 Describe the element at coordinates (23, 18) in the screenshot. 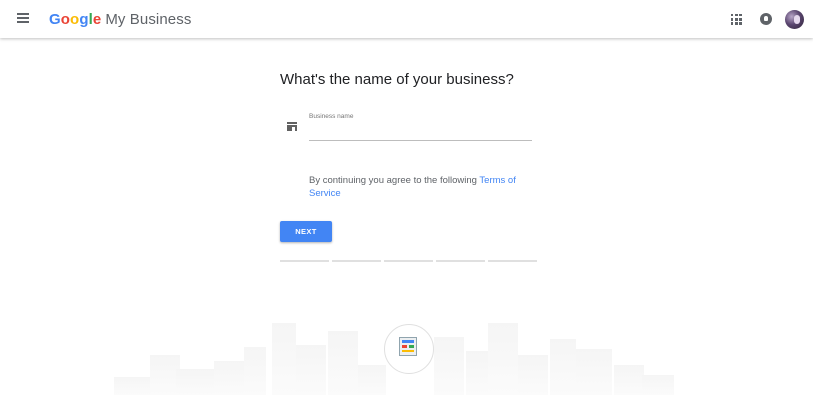

I see `menu-icon` at that location.